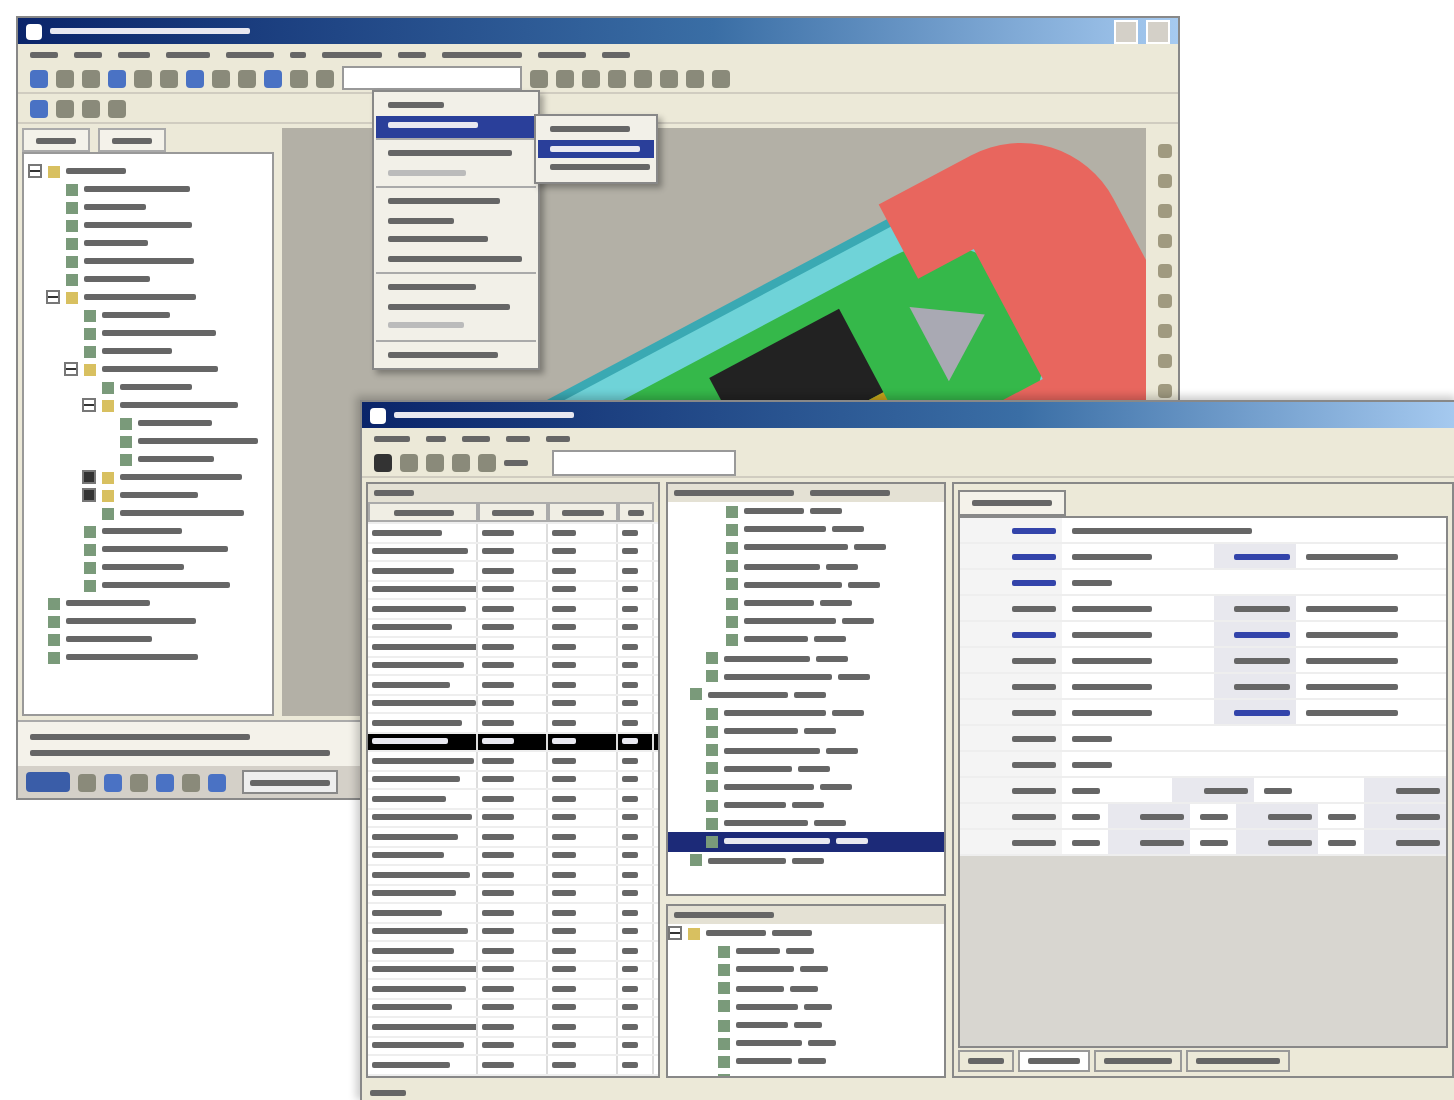 The width and height of the screenshot is (1454, 1100). Describe the element at coordinates (48, 782) in the screenshot. I see `start-button` at that location.